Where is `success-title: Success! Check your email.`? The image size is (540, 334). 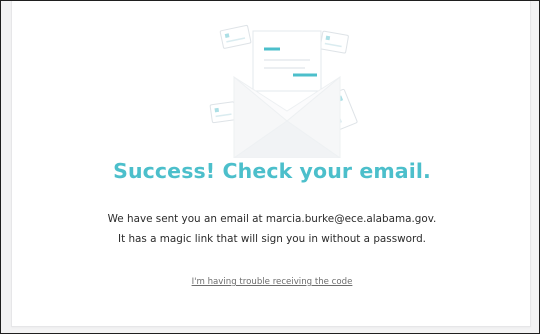 success-title: Success! Check your email. is located at coordinates (272, 171).